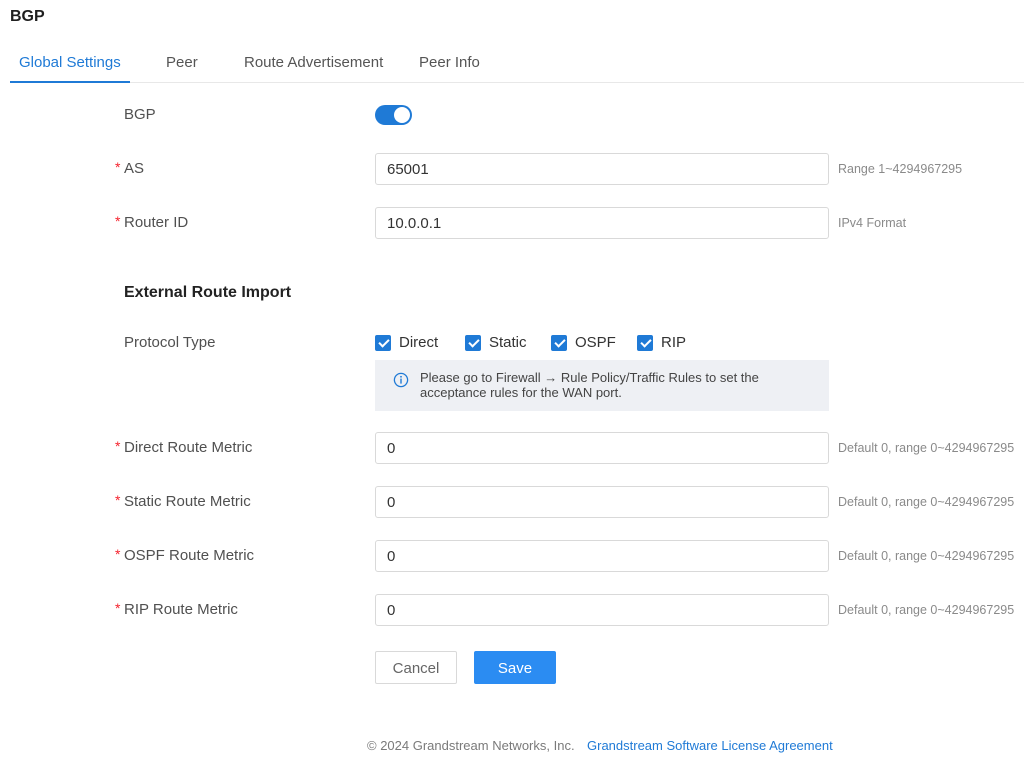  Describe the element at coordinates (156, 222) in the screenshot. I see `router-id-label: Router ID` at that location.